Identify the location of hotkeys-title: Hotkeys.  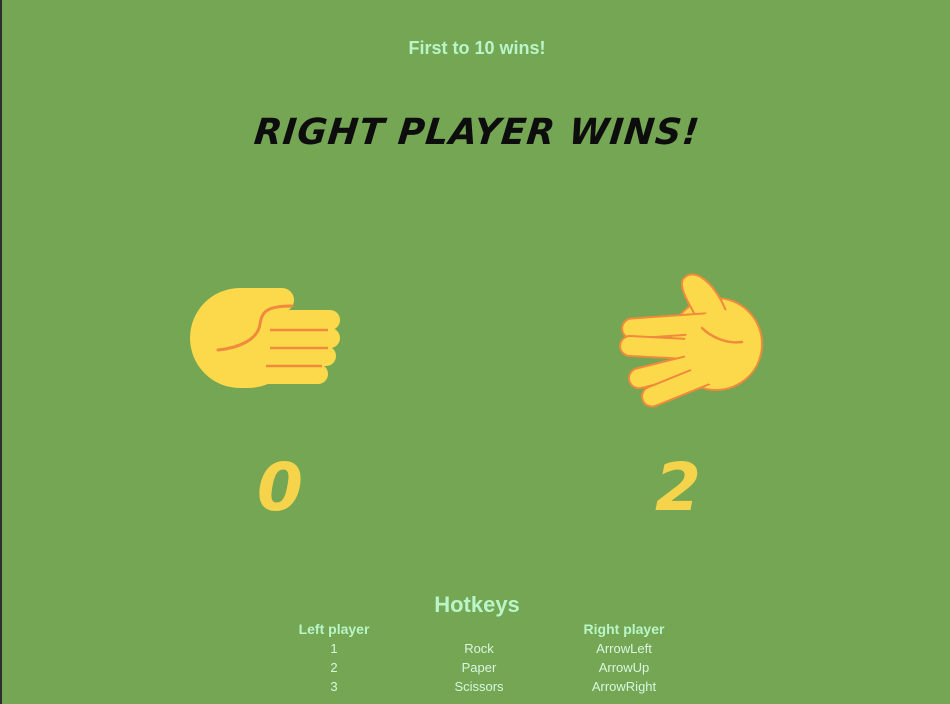
(477, 604).